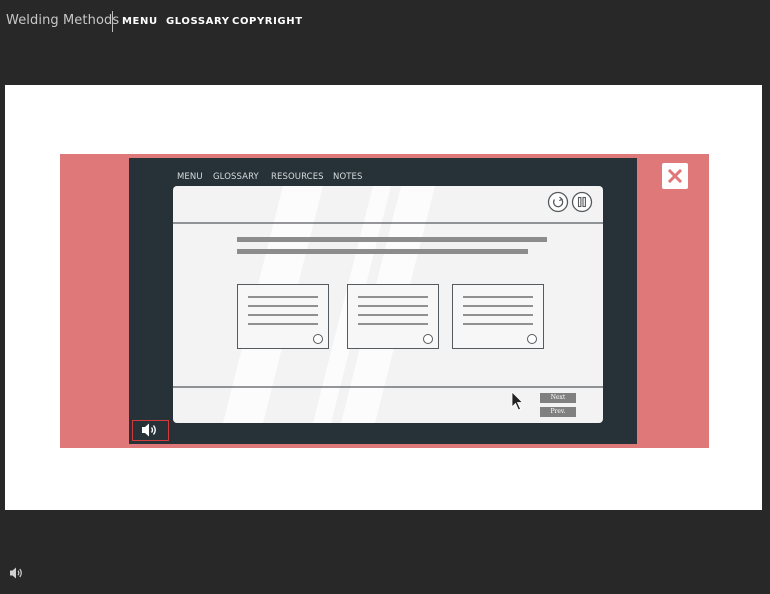 This screenshot has width=770, height=594. What do you see at coordinates (190, 177) in the screenshot?
I see `video-nav-menu: MENU` at bounding box center [190, 177].